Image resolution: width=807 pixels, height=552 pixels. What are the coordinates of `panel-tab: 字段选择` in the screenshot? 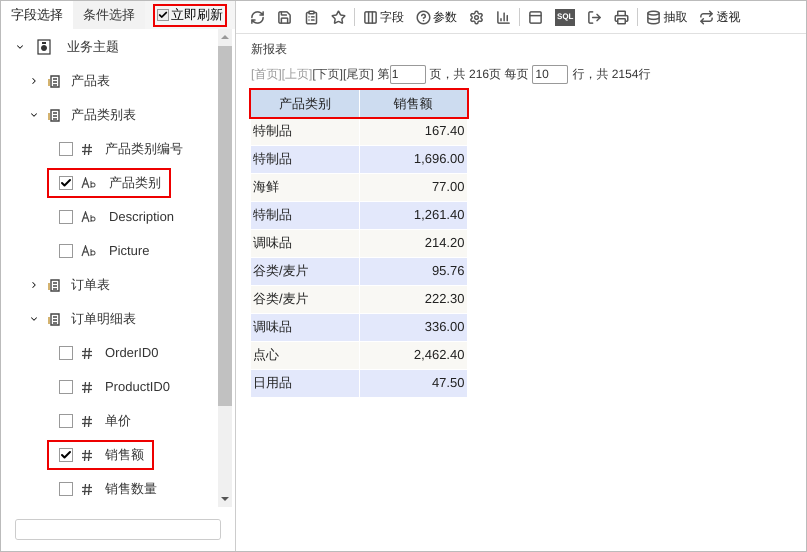 It's located at (37, 15).